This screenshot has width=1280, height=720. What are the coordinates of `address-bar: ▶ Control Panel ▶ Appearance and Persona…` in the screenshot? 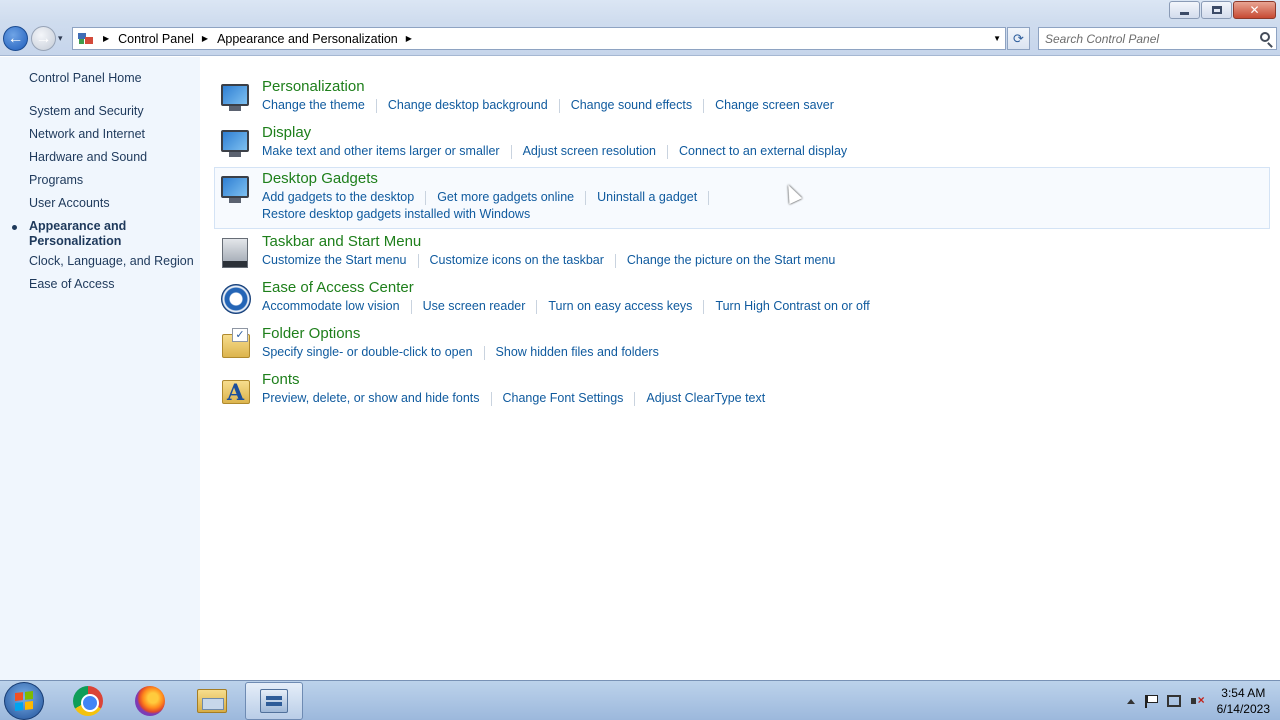 It's located at (539, 38).